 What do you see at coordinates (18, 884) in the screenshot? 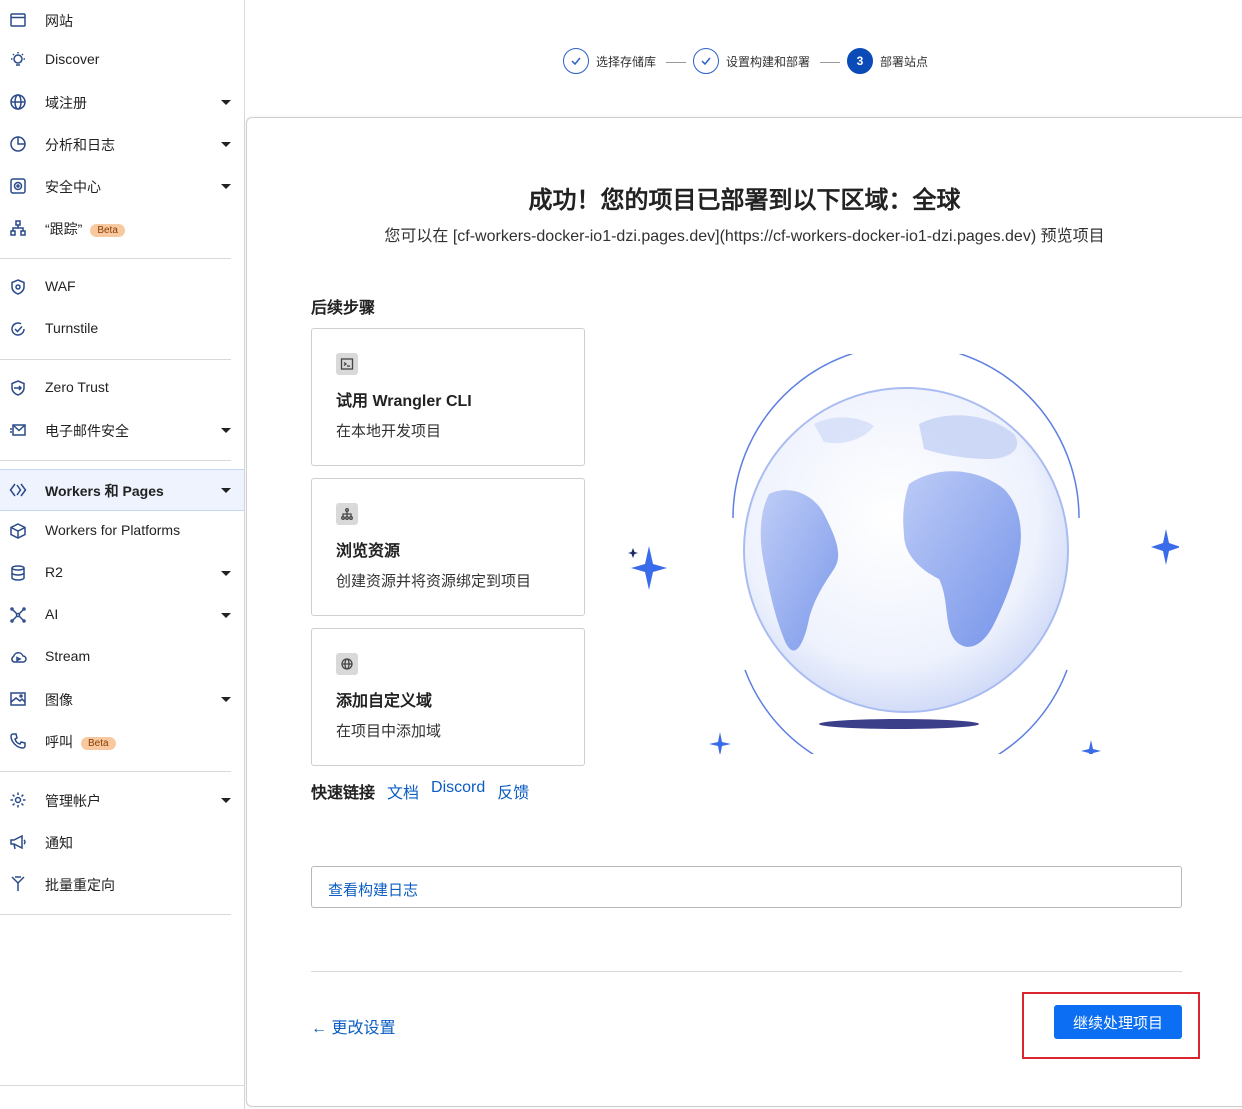
I see `redirect-icon` at bounding box center [18, 884].